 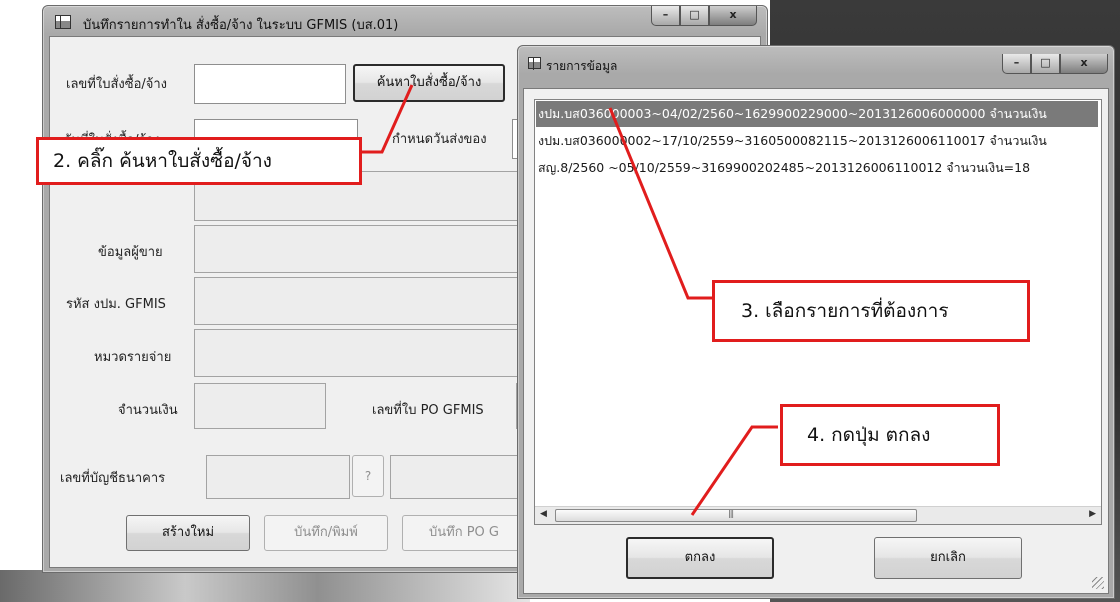 I want to click on step4-pointer-line, so click(x=734, y=470).